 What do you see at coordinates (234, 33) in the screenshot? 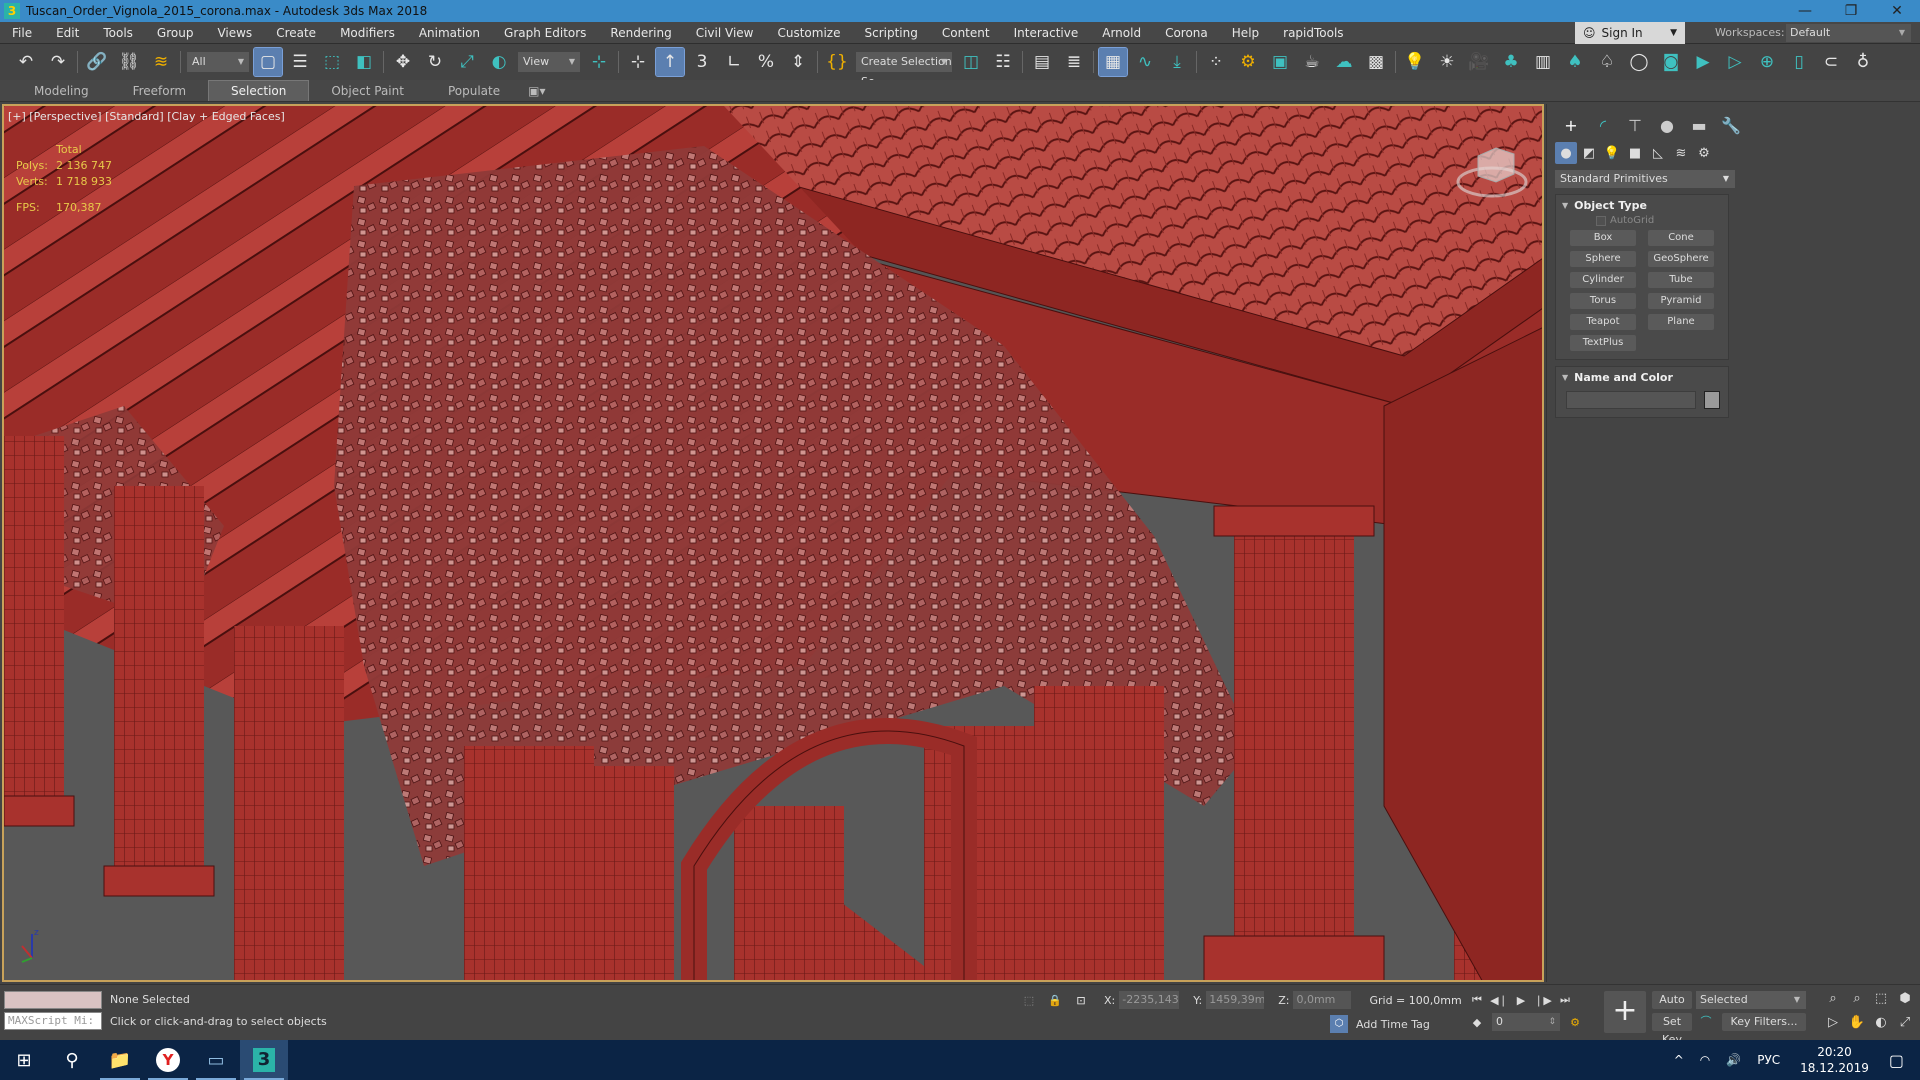
I see `menu-views: Views` at bounding box center [234, 33].